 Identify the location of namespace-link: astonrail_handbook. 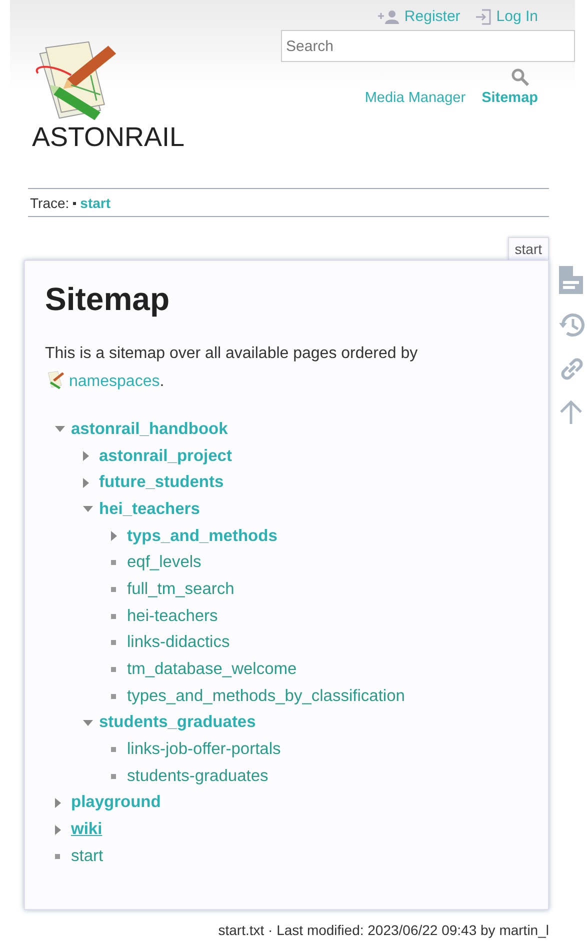
(149, 429).